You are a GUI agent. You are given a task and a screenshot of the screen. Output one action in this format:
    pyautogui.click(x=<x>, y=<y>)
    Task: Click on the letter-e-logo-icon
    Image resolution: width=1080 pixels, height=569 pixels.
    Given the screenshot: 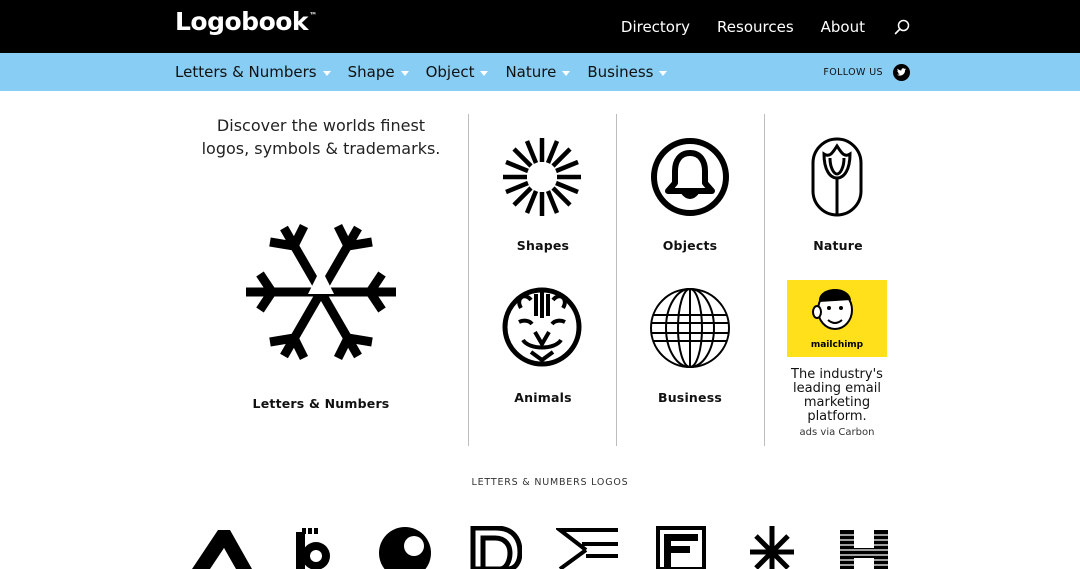 What is the action you would take?
    pyautogui.click(x=588, y=547)
    